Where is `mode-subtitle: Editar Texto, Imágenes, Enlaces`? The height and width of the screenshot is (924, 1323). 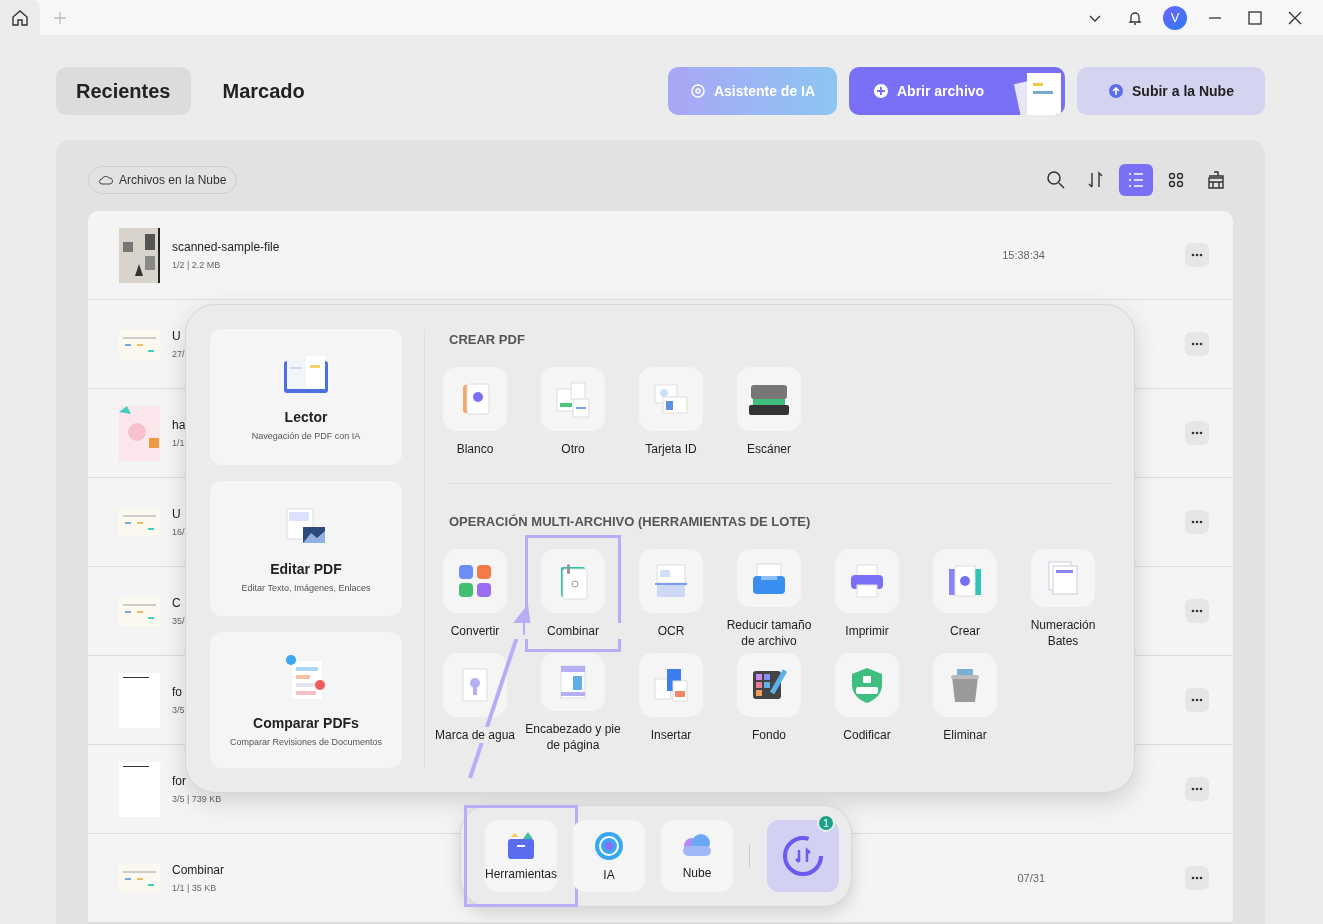 mode-subtitle: Editar Texto, Imágenes, Enlaces is located at coordinates (306, 587).